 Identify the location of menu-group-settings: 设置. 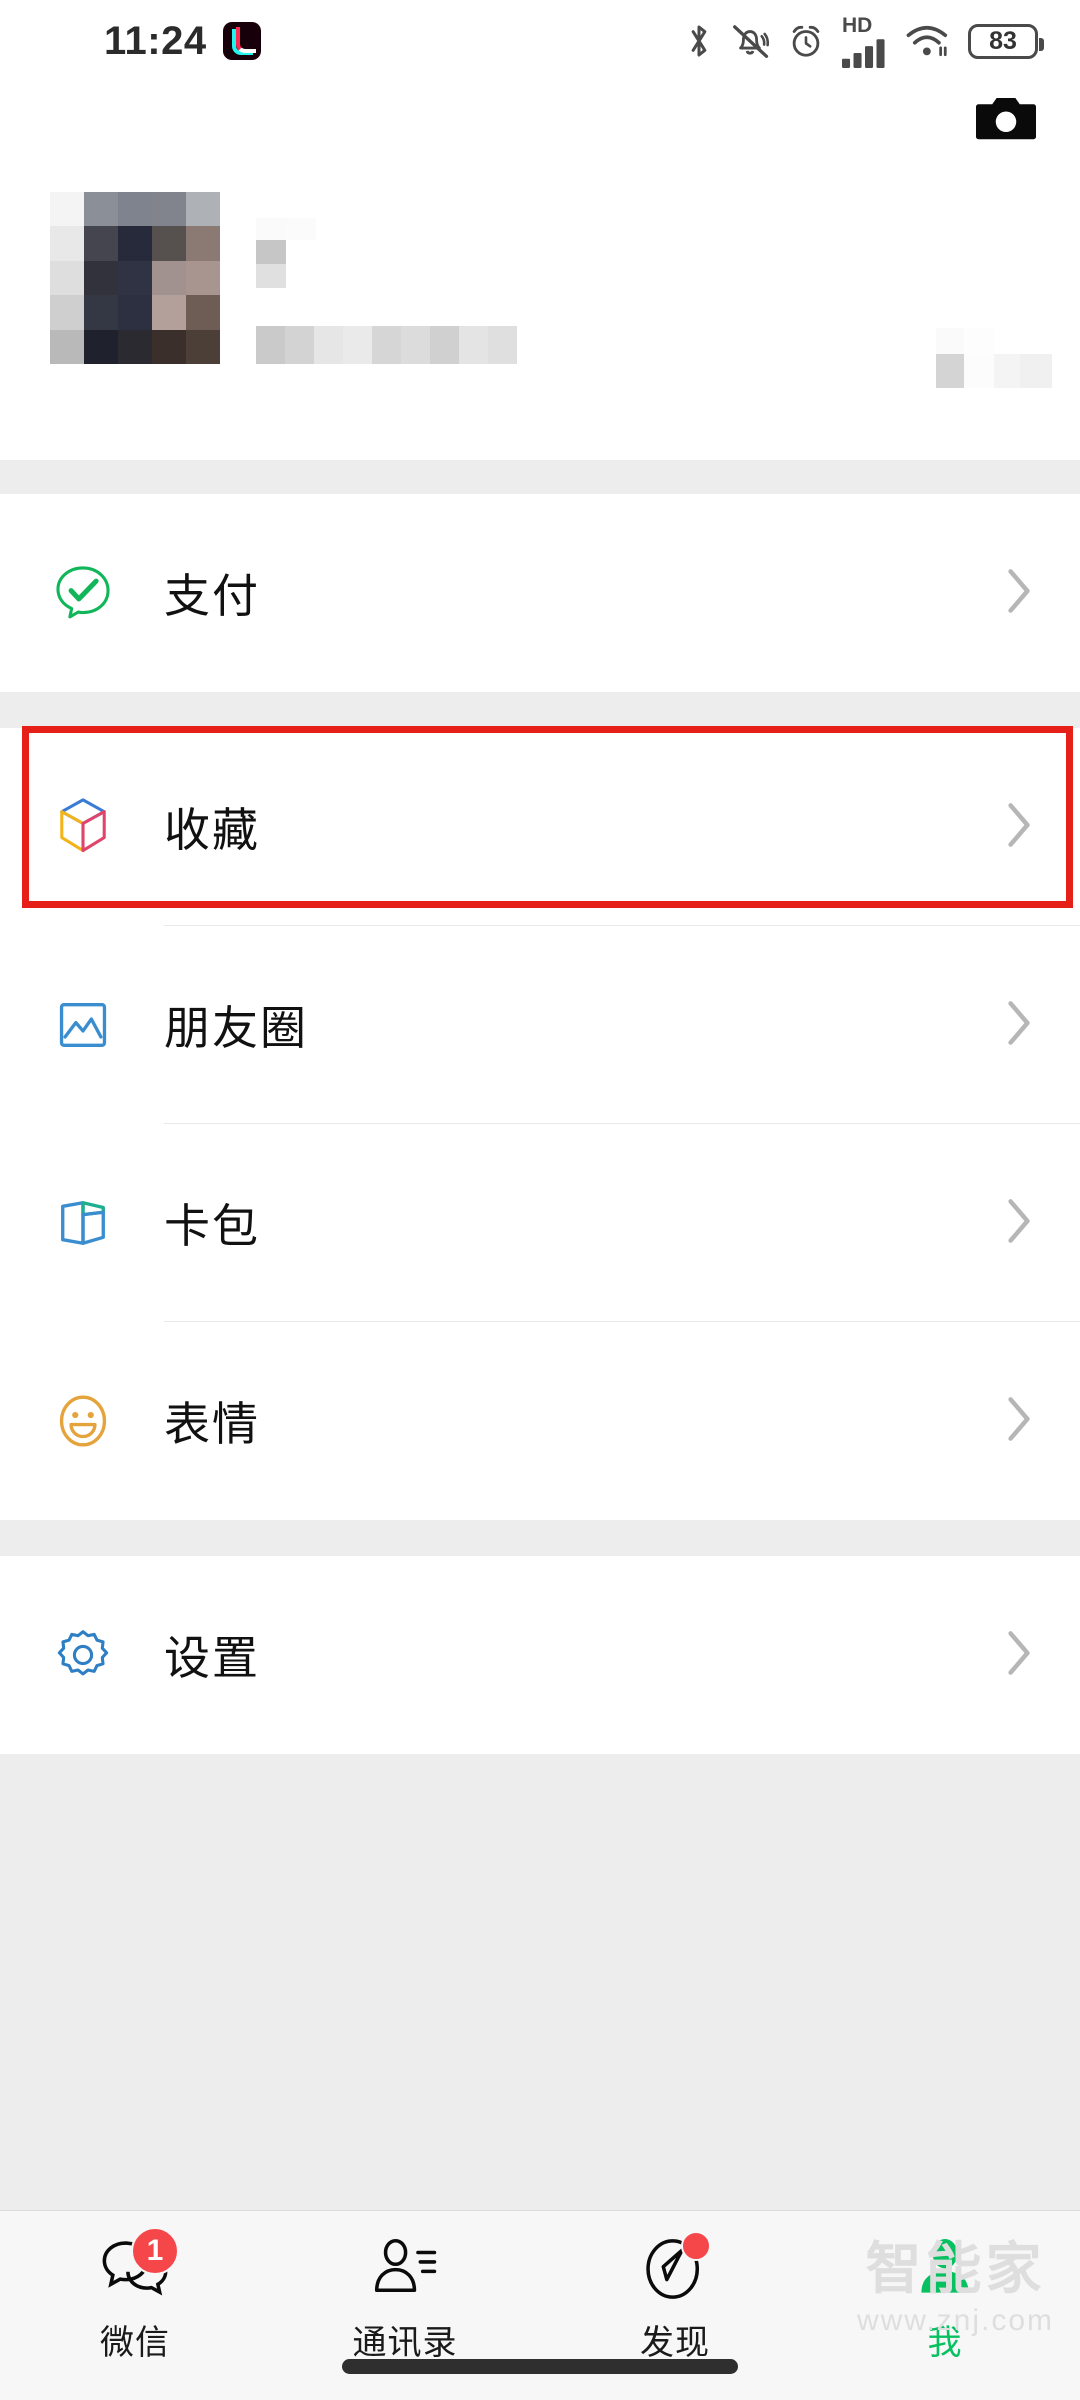
(540, 1655).